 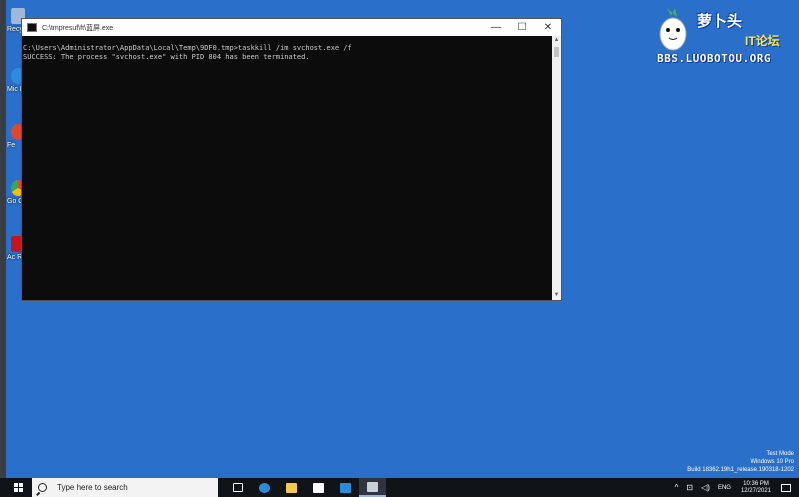 I want to click on taskbar-search-box: Type here to search, so click(x=125, y=487).